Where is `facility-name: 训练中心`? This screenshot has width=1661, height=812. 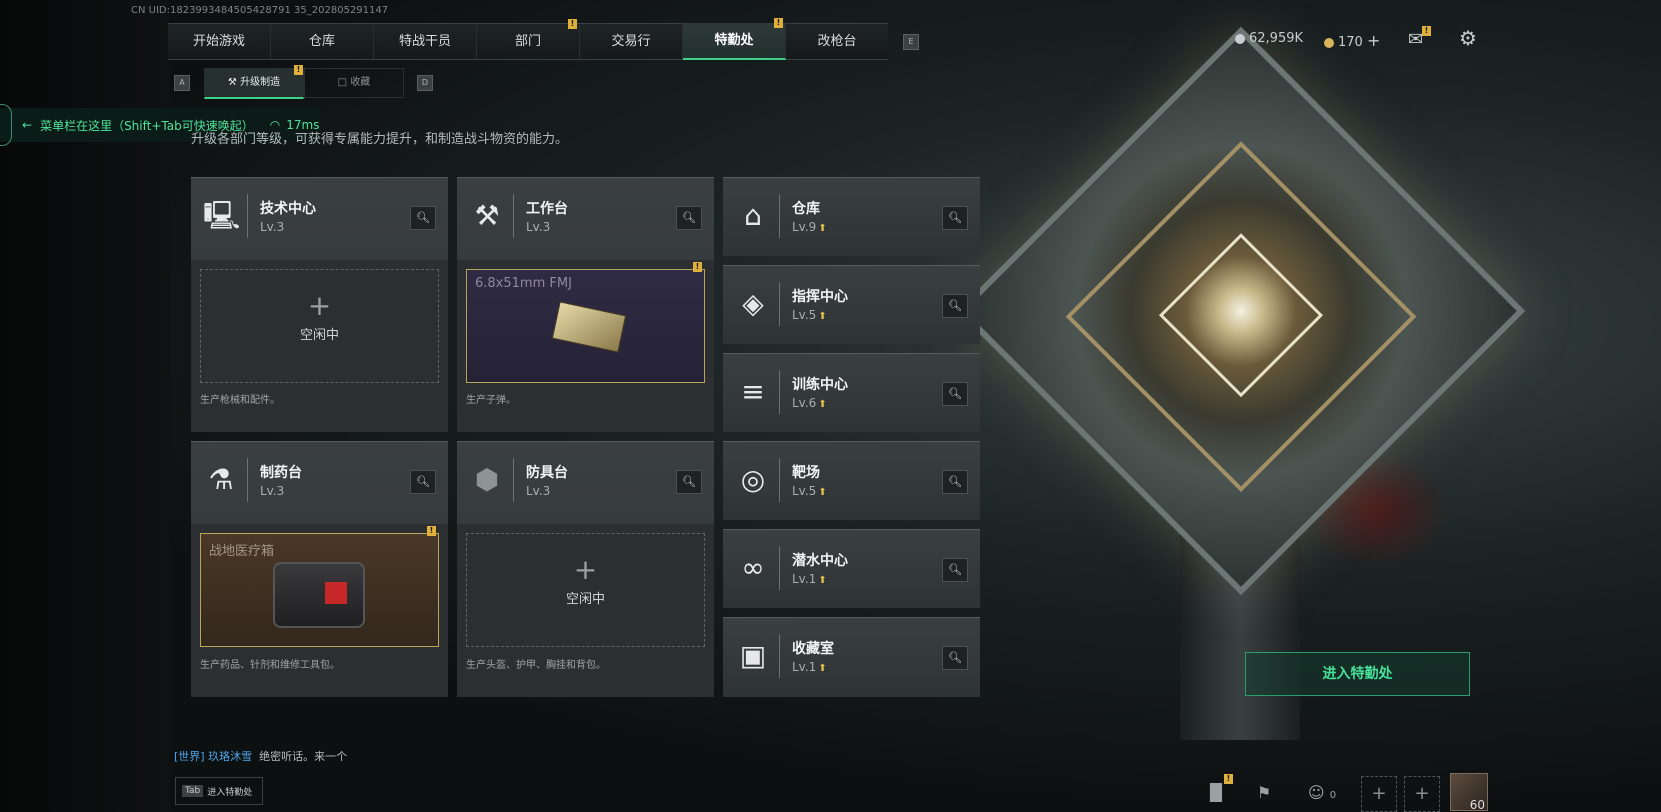
facility-name: 训练中心 is located at coordinates (820, 385).